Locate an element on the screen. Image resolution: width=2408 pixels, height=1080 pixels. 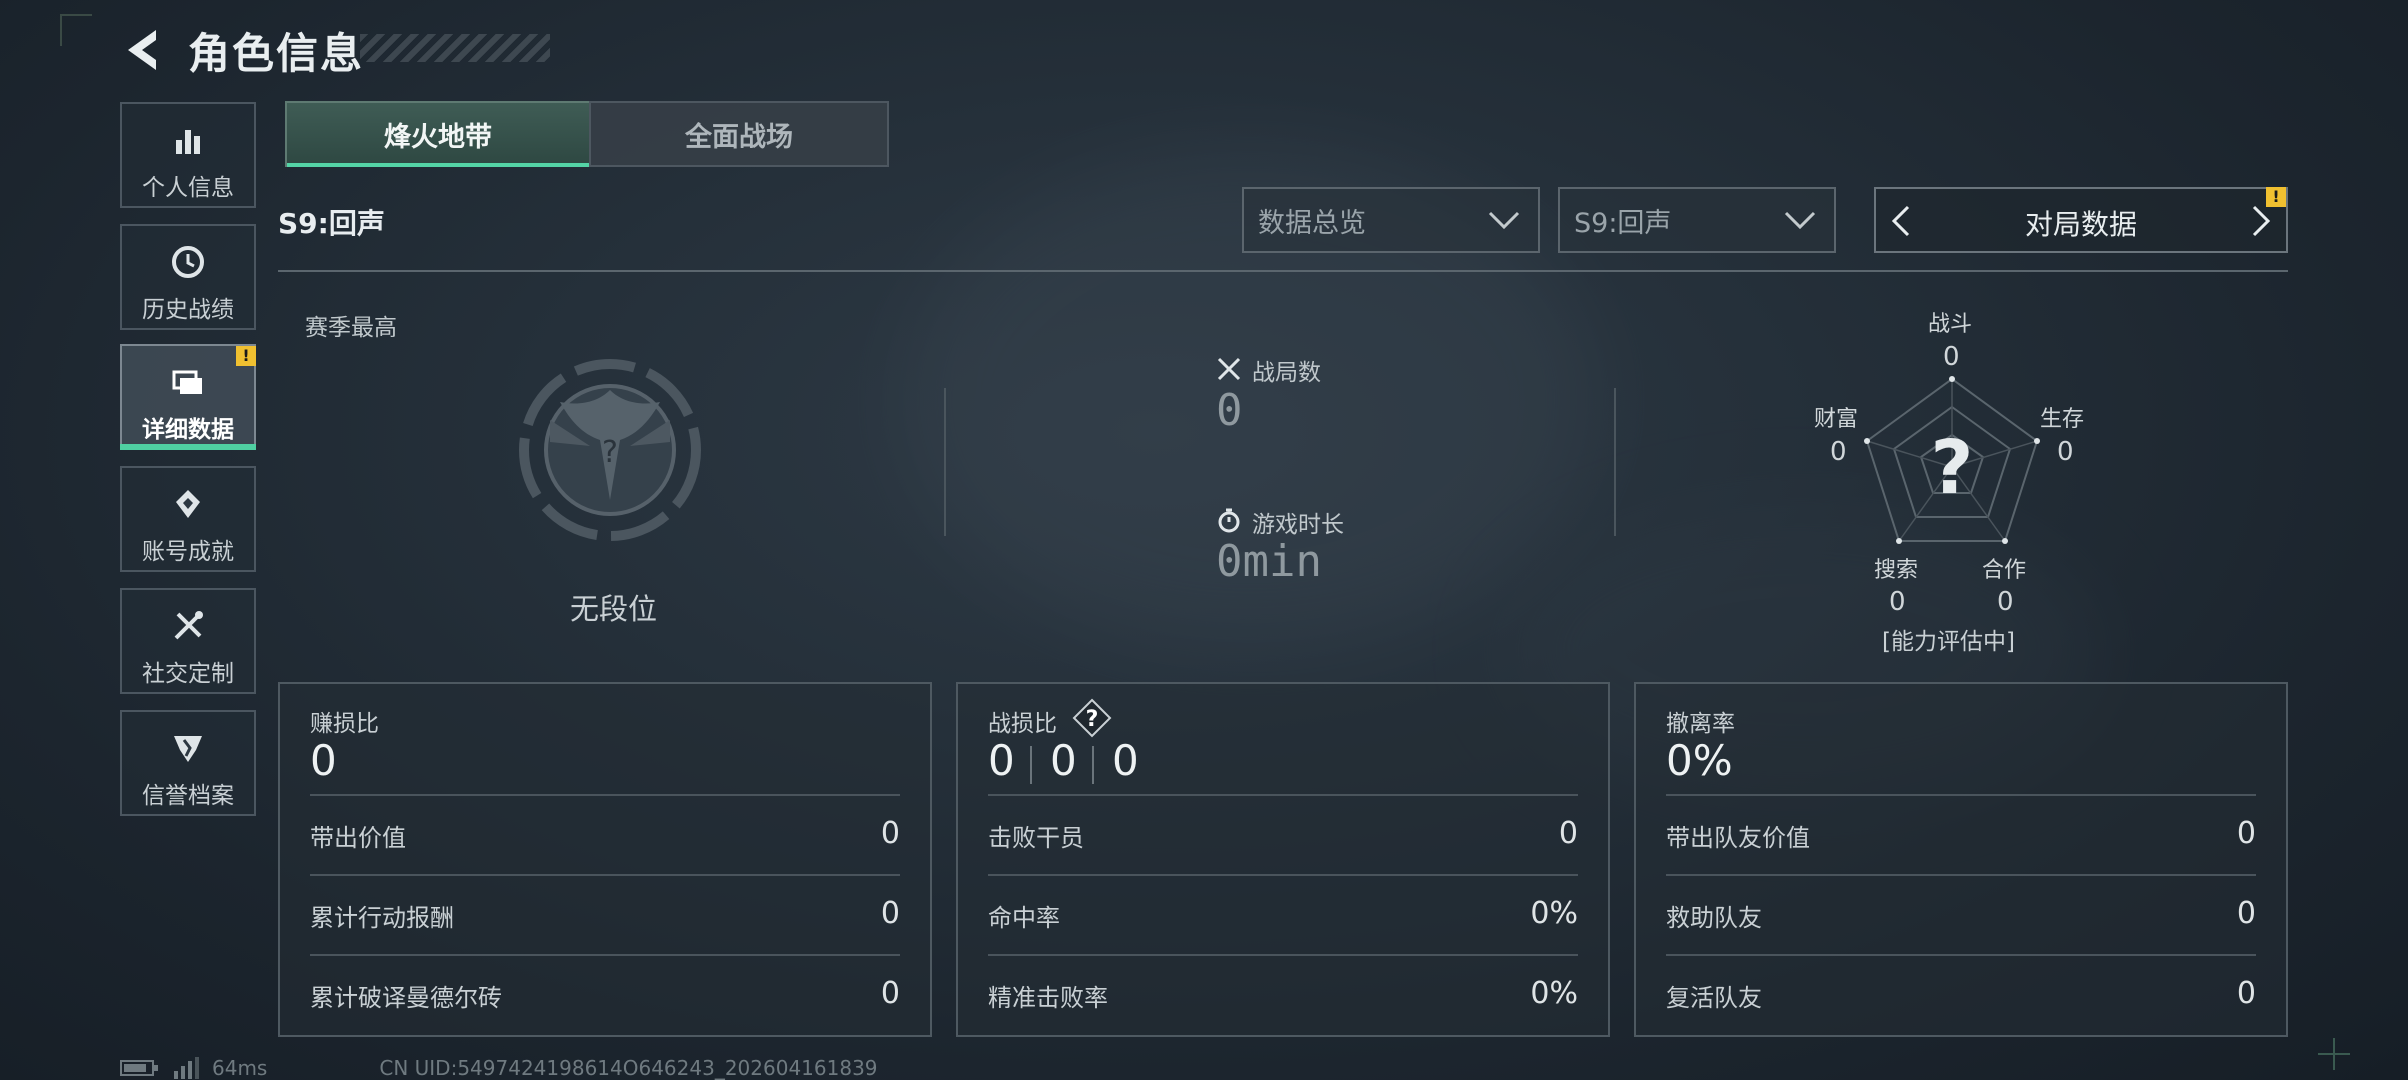
sidebar-item-achievements: 账号成就 is located at coordinates (188, 519).